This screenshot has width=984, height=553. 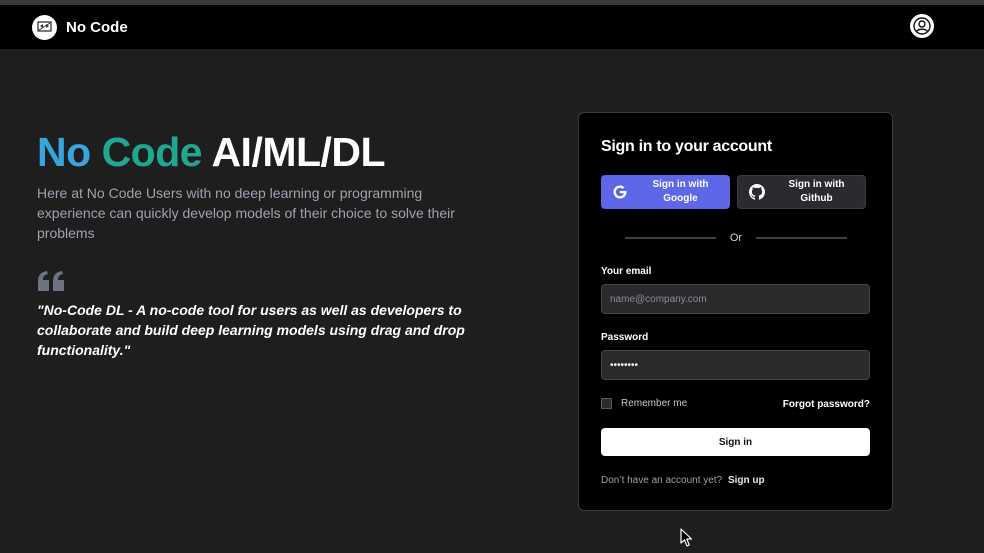 What do you see at coordinates (680, 191) in the screenshot?
I see `google-signin-label: Sign in with Google` at bounding box center [680, 191].